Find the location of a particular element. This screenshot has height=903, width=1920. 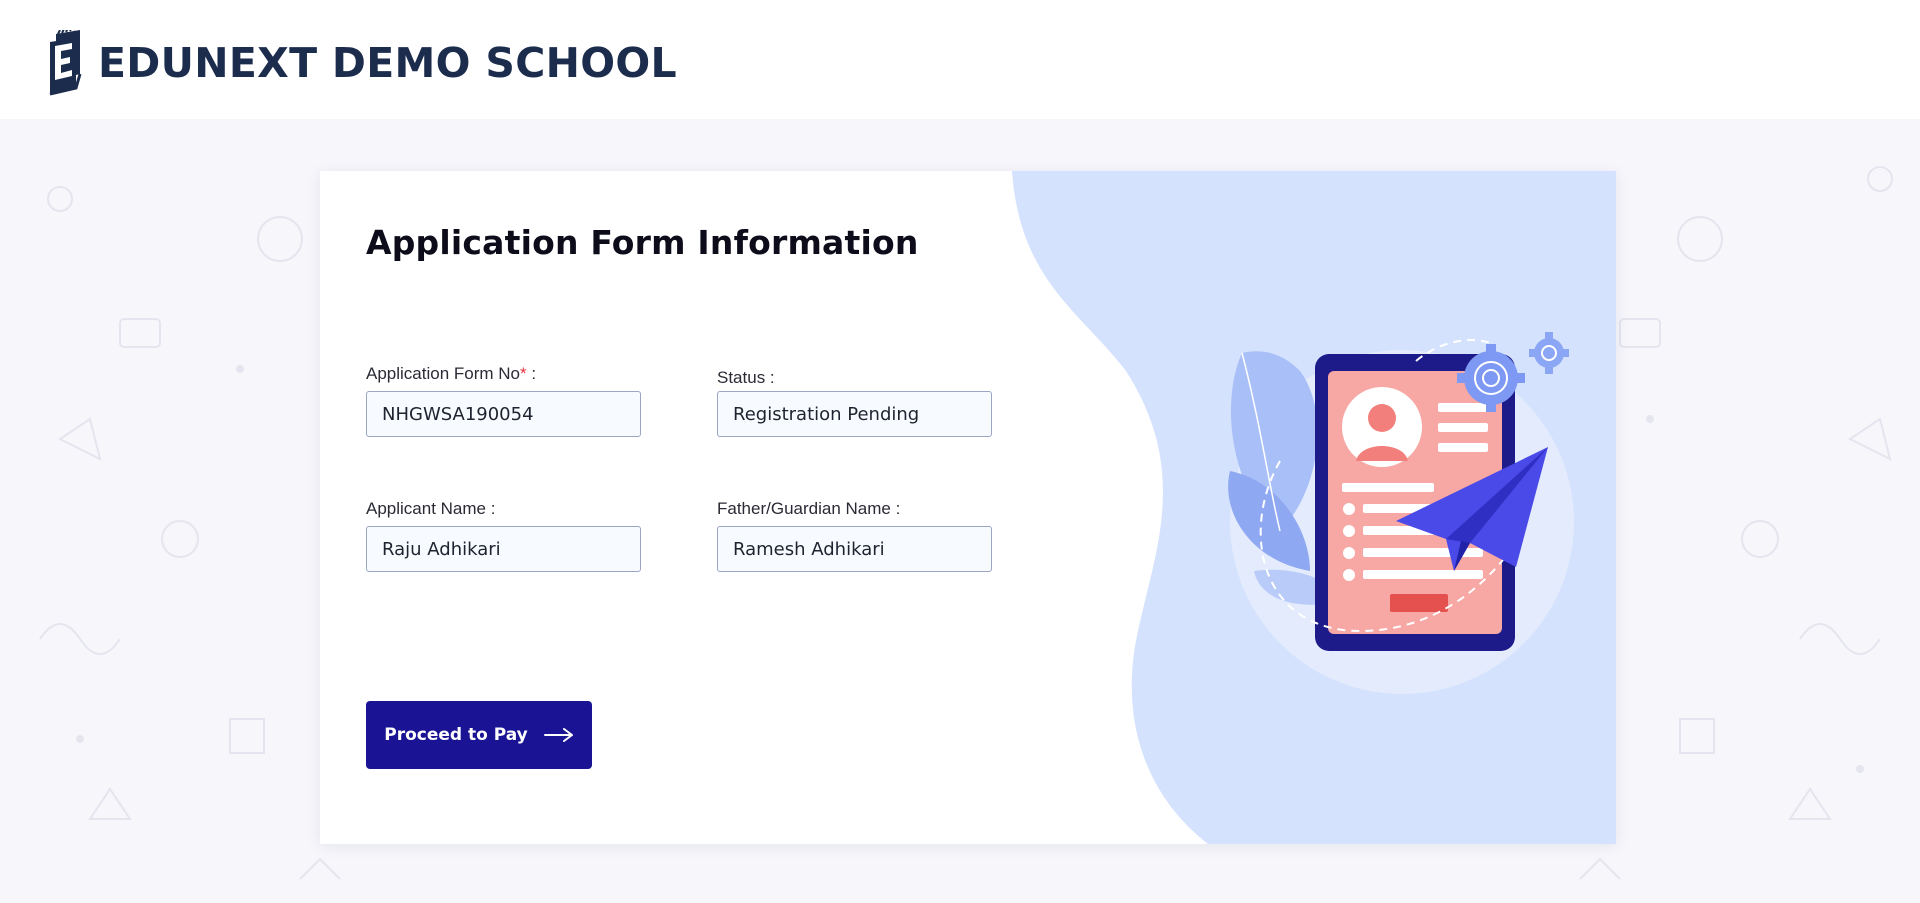

school-name: EDUNEXT DEMO SCHOOL is located at coordinates (387, 63).